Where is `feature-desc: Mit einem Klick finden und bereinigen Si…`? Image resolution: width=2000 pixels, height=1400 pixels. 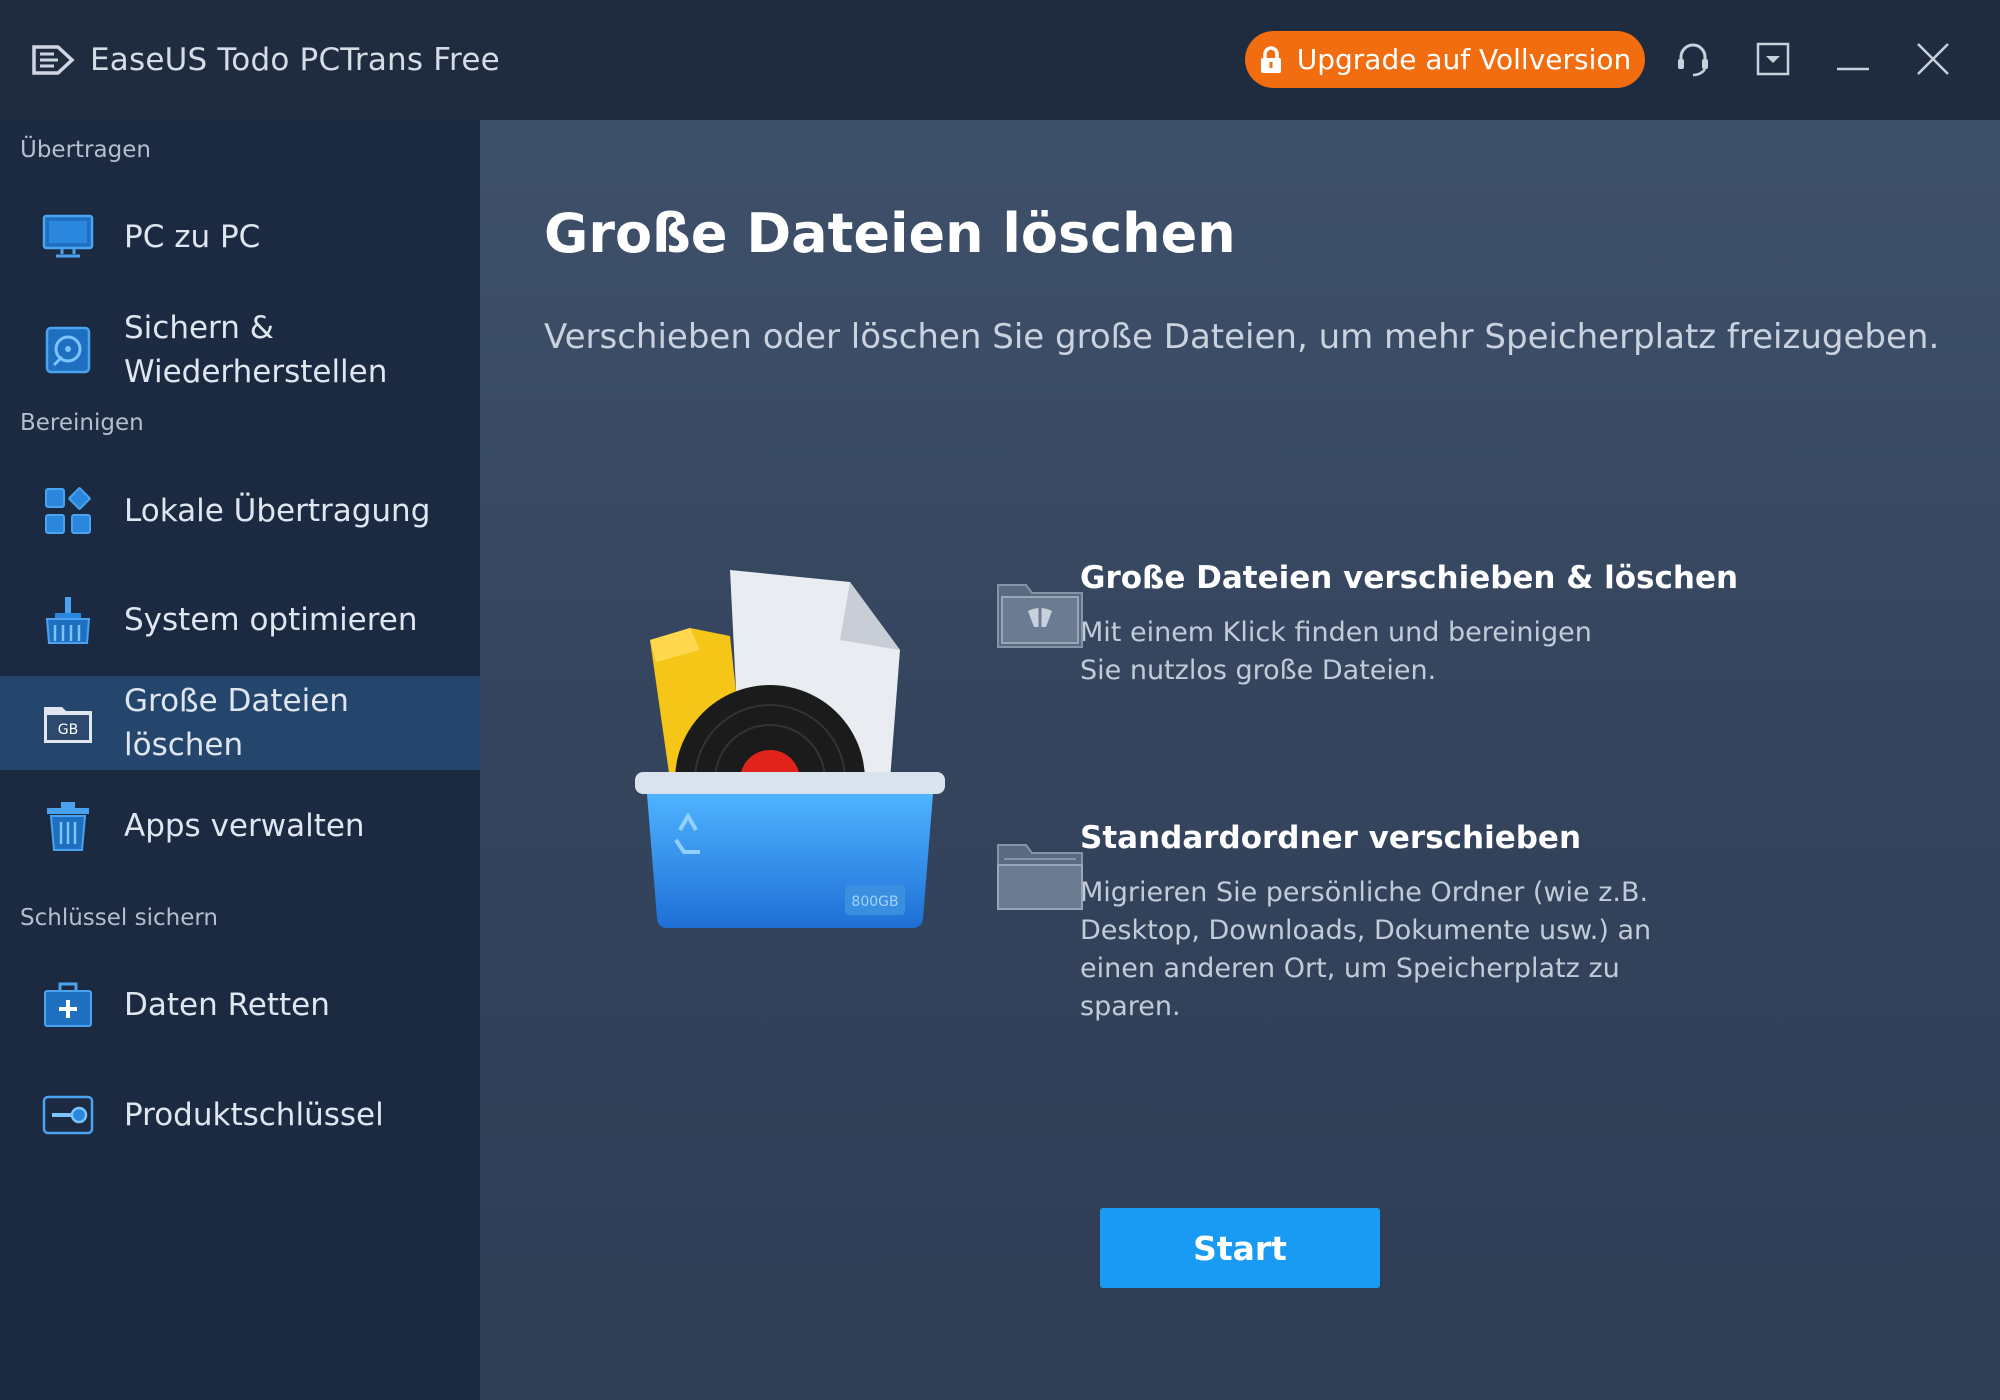
feature-desc: Mit einem Klick finden und bereinigen Si… is located at coordinates (1336, 651).